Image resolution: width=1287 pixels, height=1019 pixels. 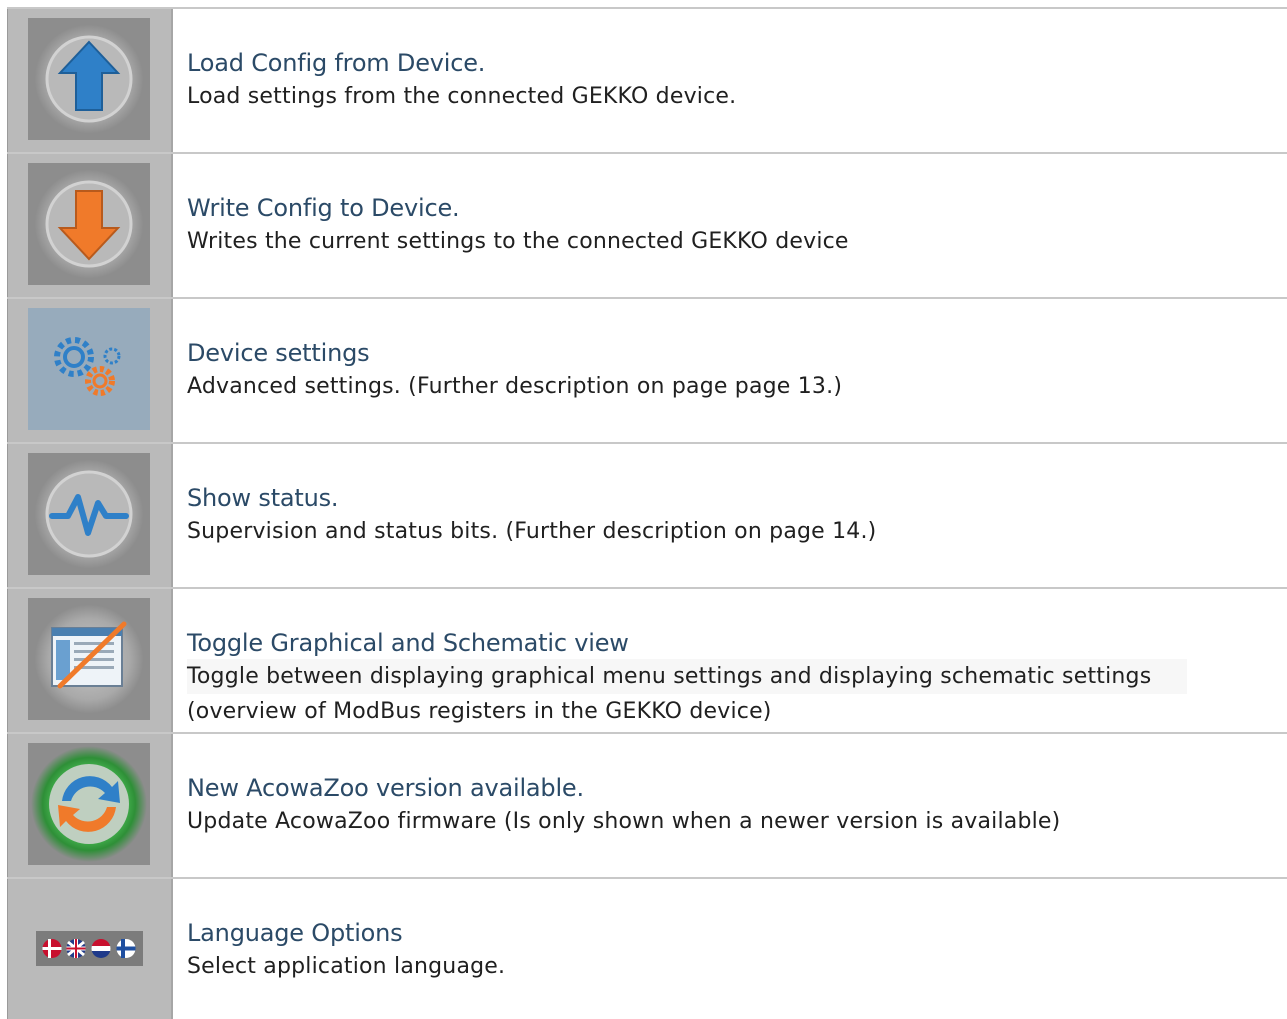 I want to click on pulse-icon, so click(x=89, y=514).